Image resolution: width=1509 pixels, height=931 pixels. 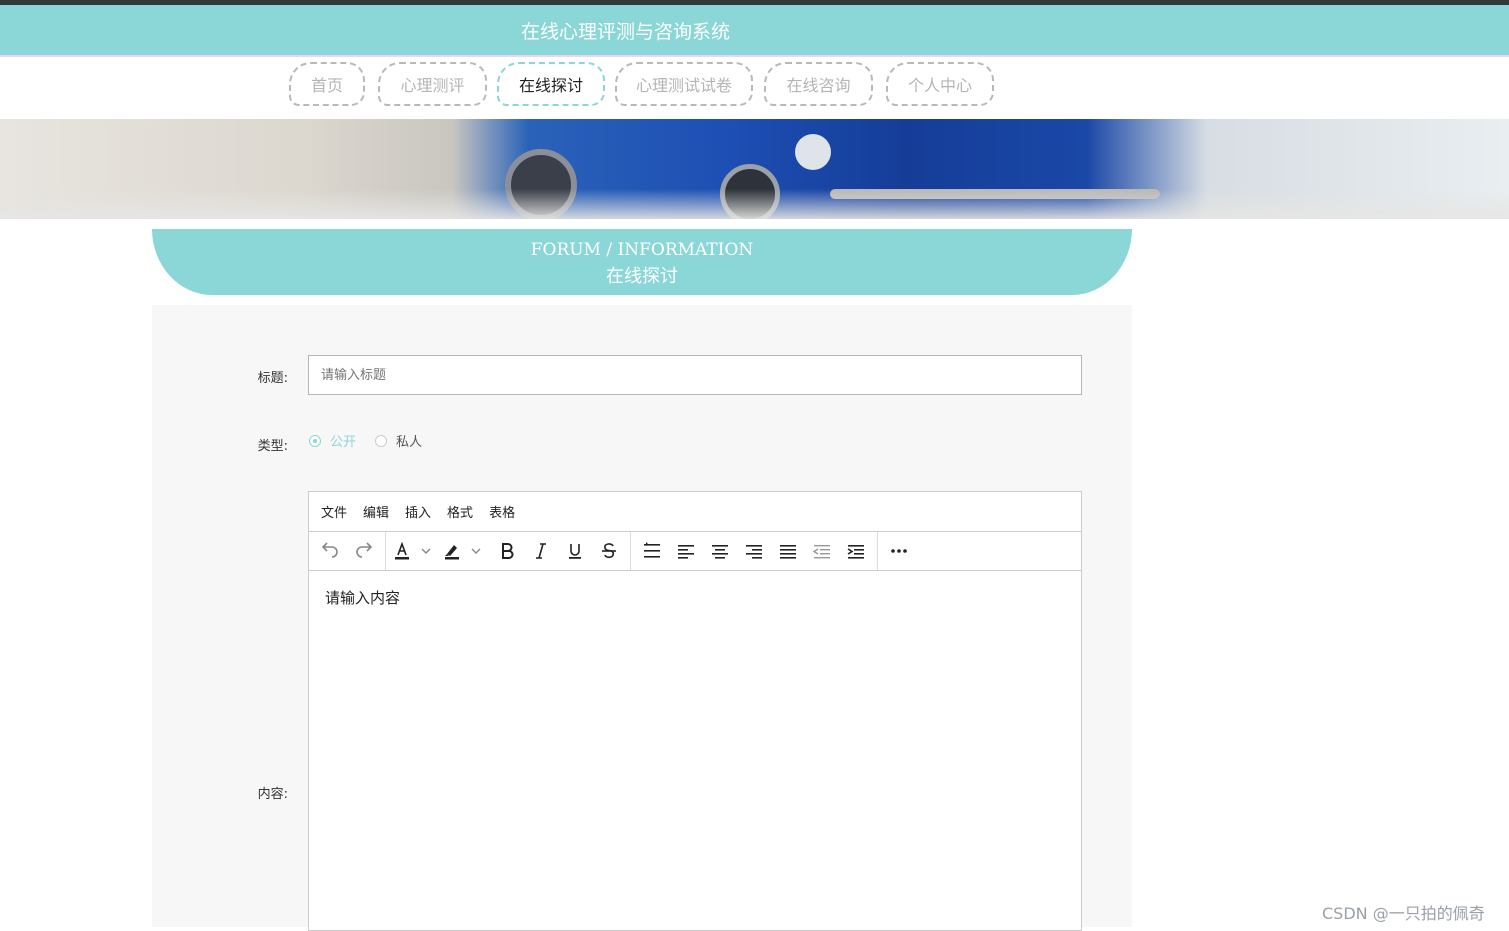 I want to click on editor-toolbar, so click(x=695, y=551).